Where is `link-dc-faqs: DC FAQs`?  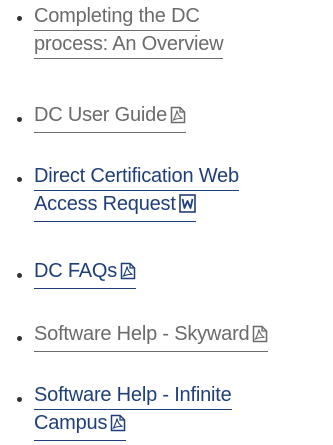
link-dc-faqs: DC FAQs is located at coordinates (85, 273).